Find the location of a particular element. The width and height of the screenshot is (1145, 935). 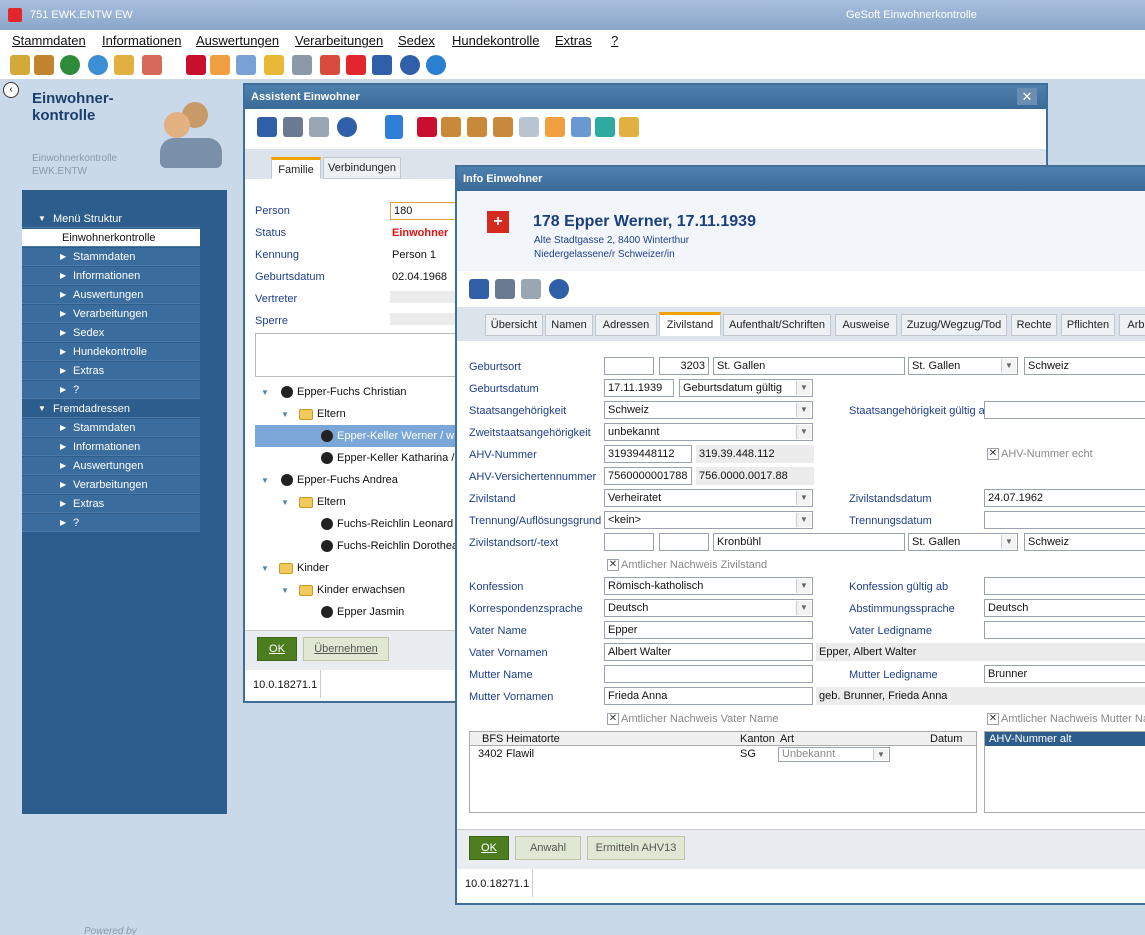

trennungsdatum-field is located at coordinates (1064, 520).